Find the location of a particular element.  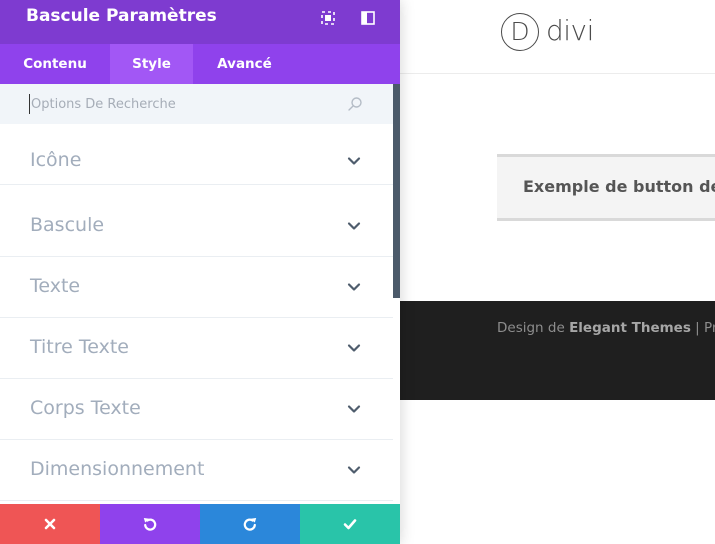

option-group-icon: Icône is located at coordinates (196, 154).